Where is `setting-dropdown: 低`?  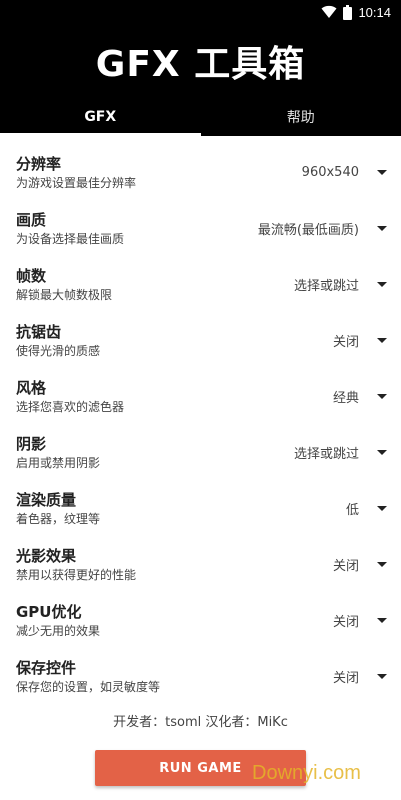 setting-dropdown: 低 is located at coordinates (366, 508).